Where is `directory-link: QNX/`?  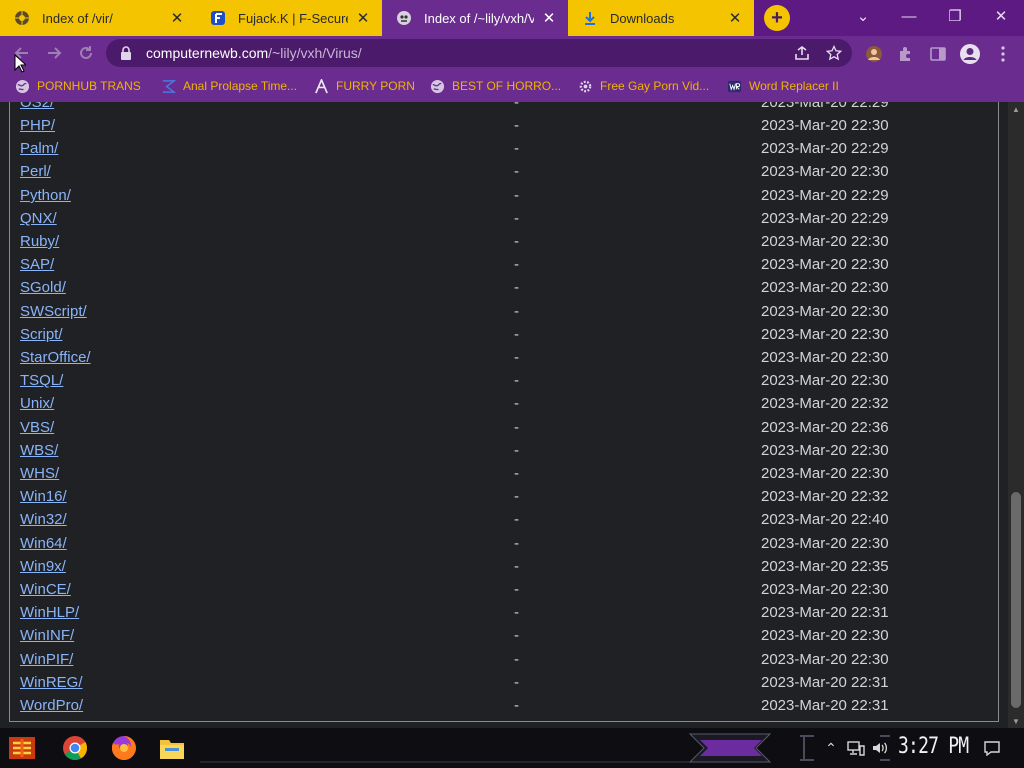
directory-link: QNX/ is located at coordinates (38, 218).